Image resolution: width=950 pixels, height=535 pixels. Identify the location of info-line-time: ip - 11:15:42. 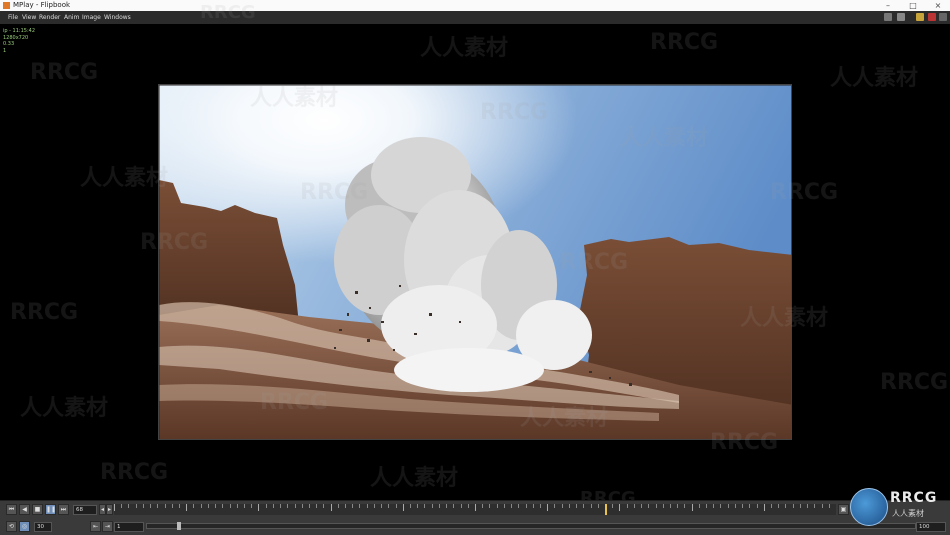
(19, 31).